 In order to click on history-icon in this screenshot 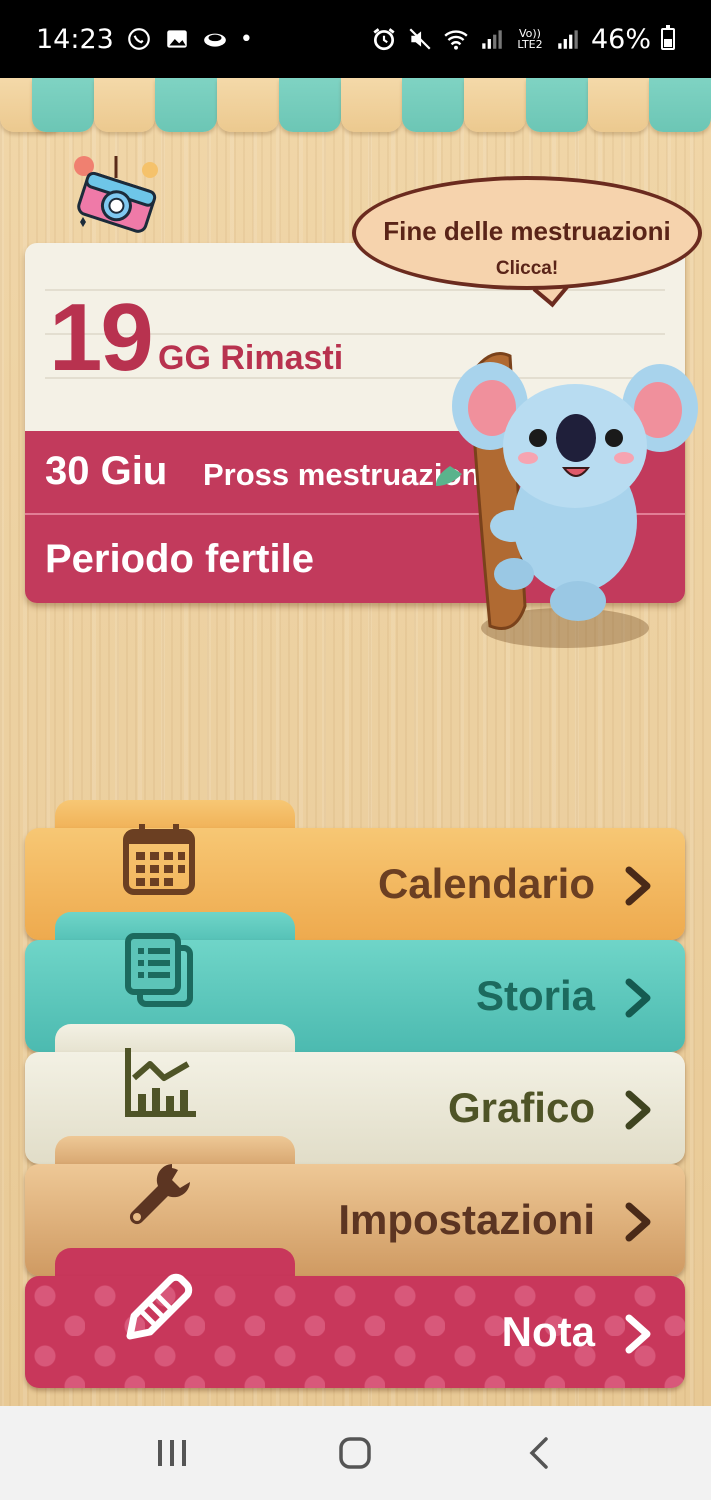, I will do `click(159, 970)`.